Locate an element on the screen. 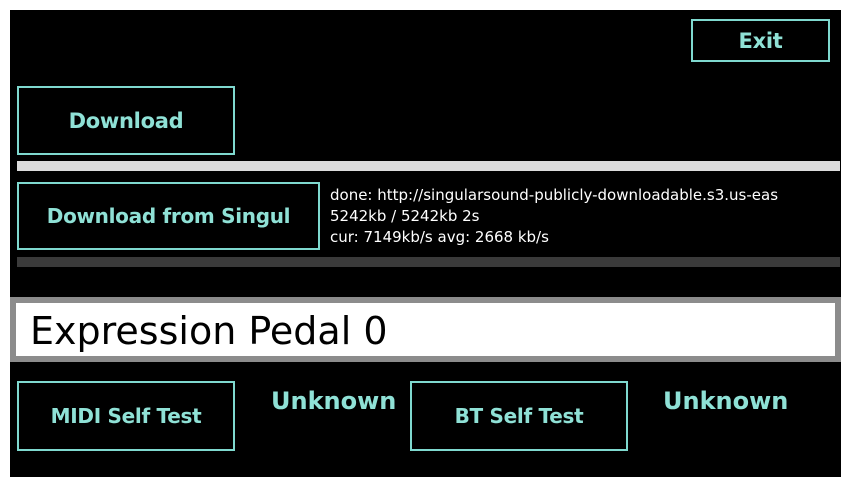 The width and height of the screenshot is (849, 478). singular-progress-fill is located at coordinates (428, 262).